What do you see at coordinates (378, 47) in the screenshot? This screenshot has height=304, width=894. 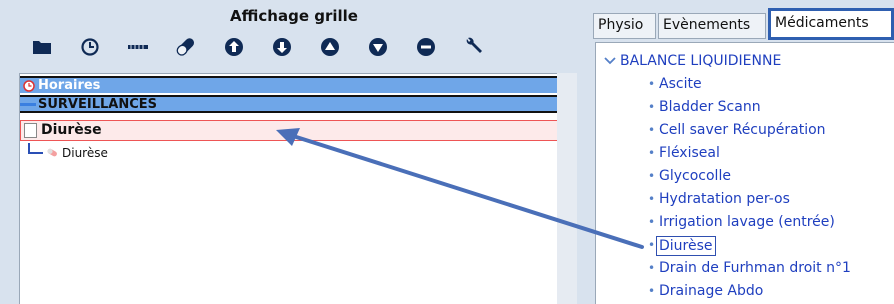 I see `triangle-down-circle-icon` at bounding box center [378, 47].